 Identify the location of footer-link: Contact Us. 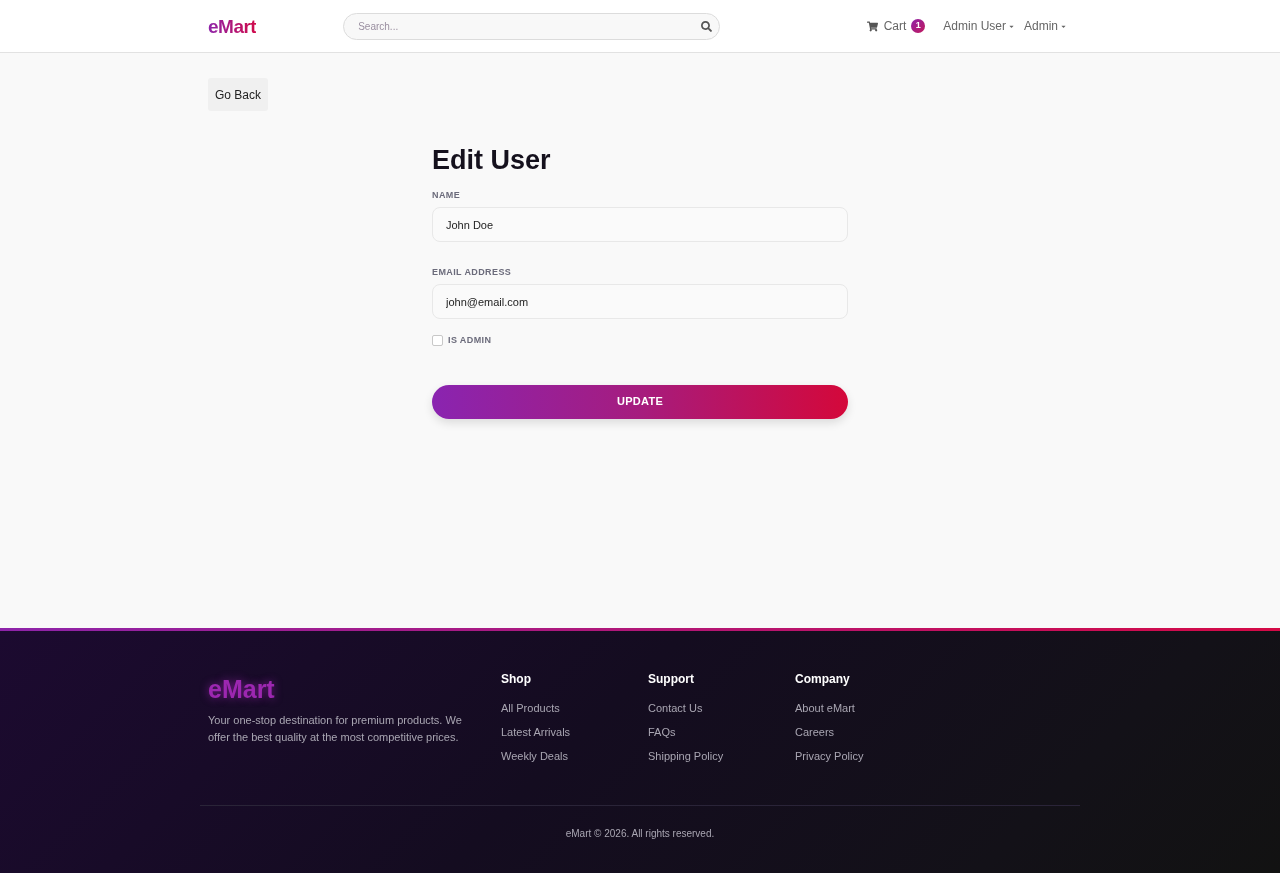
(675, 708).